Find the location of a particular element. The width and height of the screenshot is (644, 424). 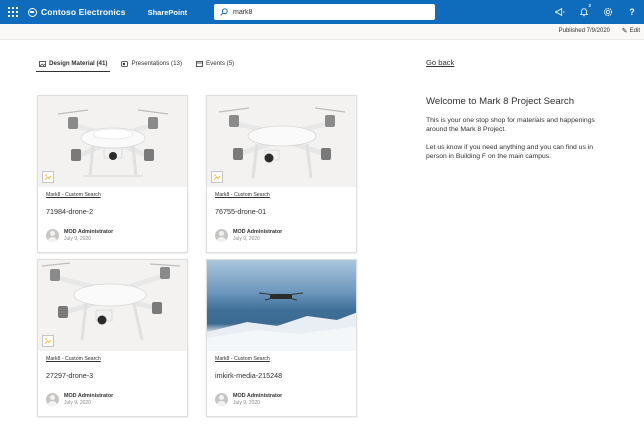

go-back-link: Go back is located at coordinates (440, 62).